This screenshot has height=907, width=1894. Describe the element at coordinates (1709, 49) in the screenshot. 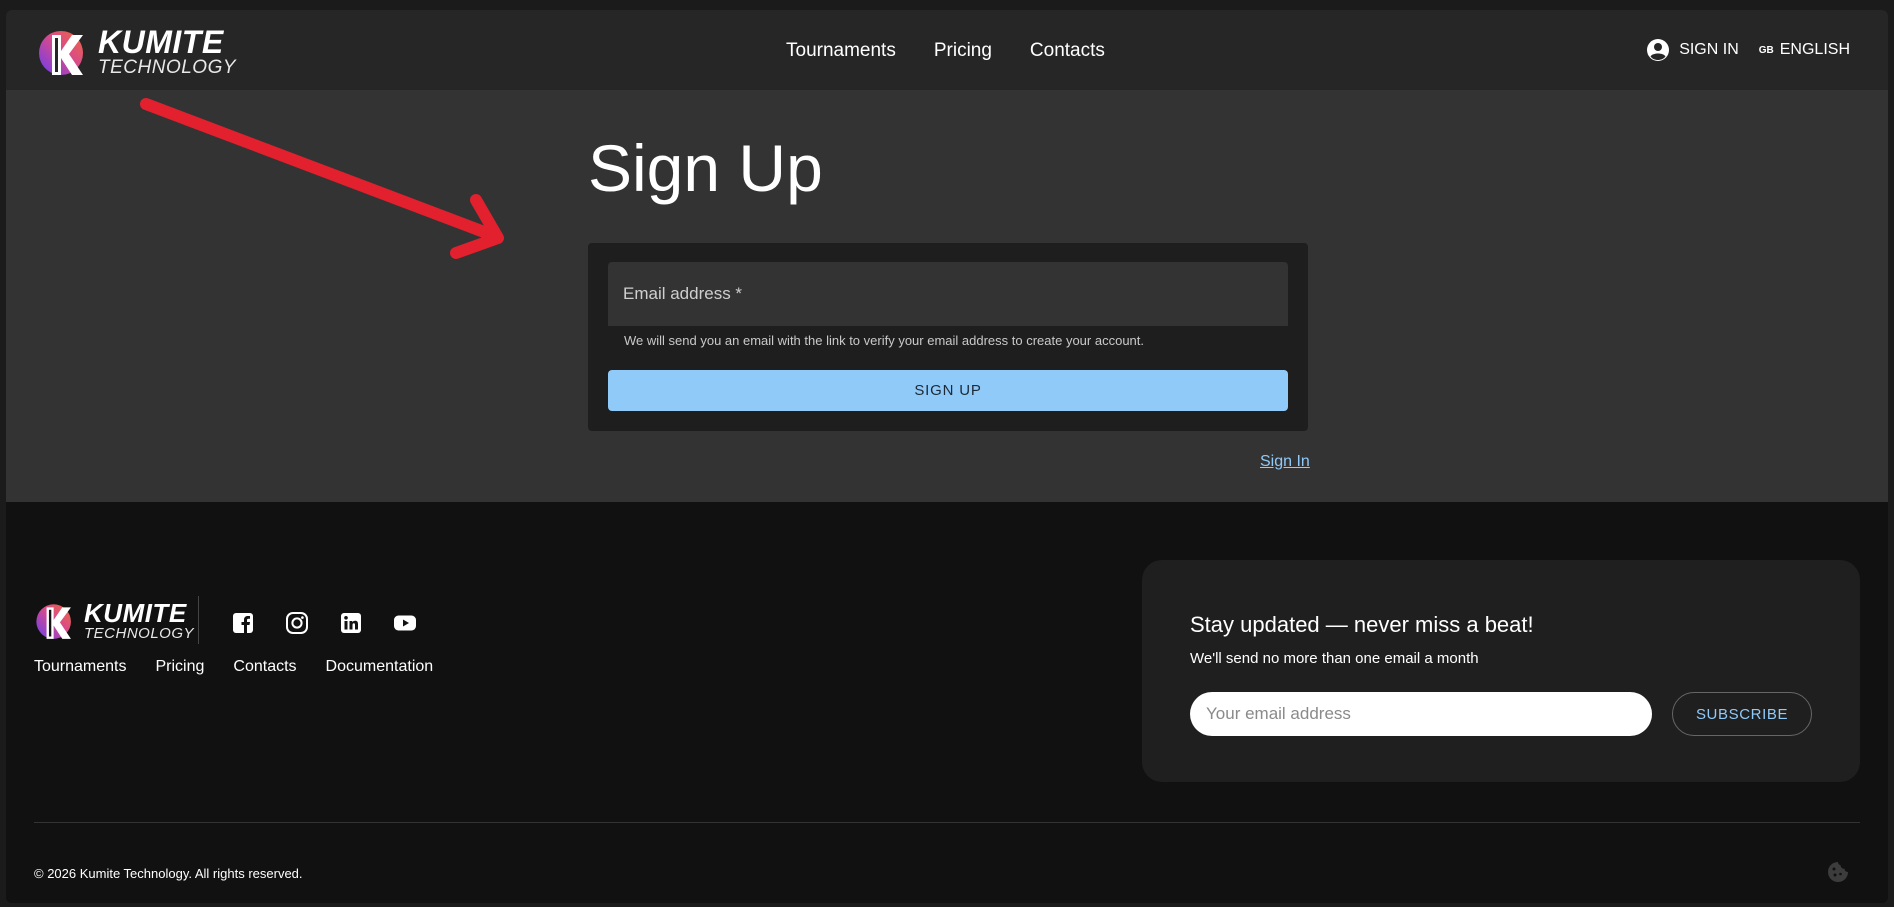

I see `header-sign-in-label: SIGN IN` at that location.